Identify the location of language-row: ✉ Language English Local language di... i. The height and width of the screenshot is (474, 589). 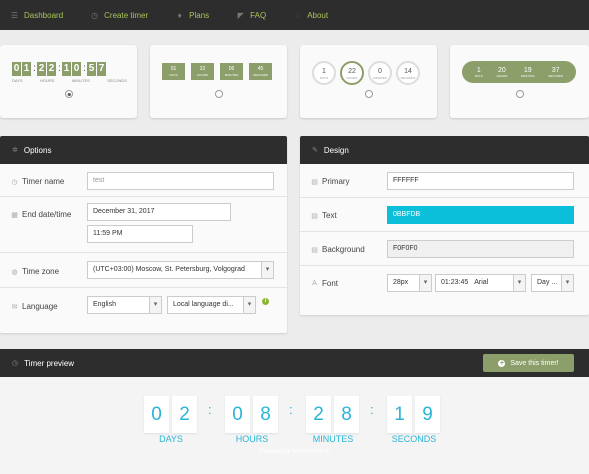
(143, 306).